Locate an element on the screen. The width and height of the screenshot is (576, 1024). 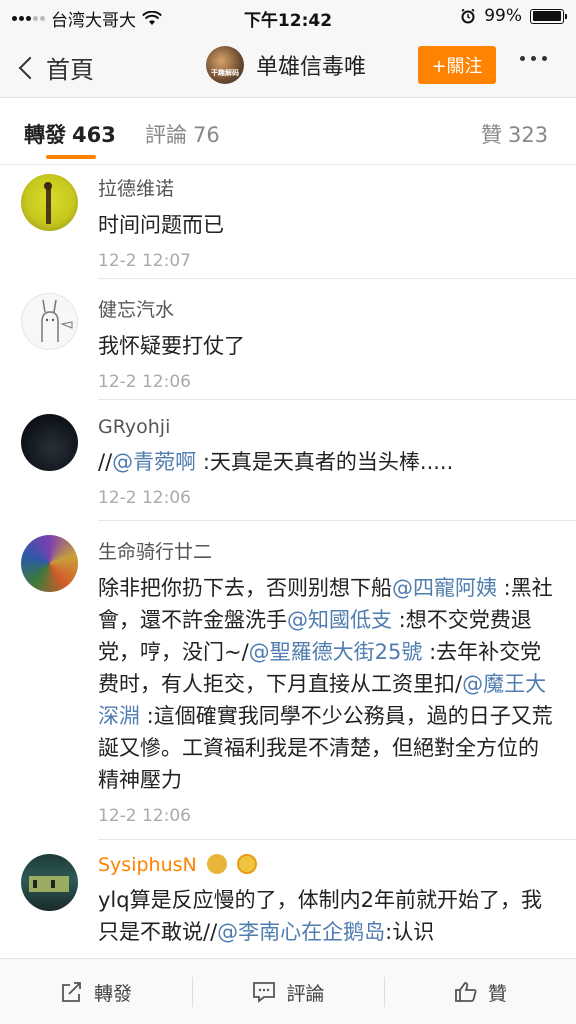
tab-comments: 評論 76 is located at coordinates (182, 134).